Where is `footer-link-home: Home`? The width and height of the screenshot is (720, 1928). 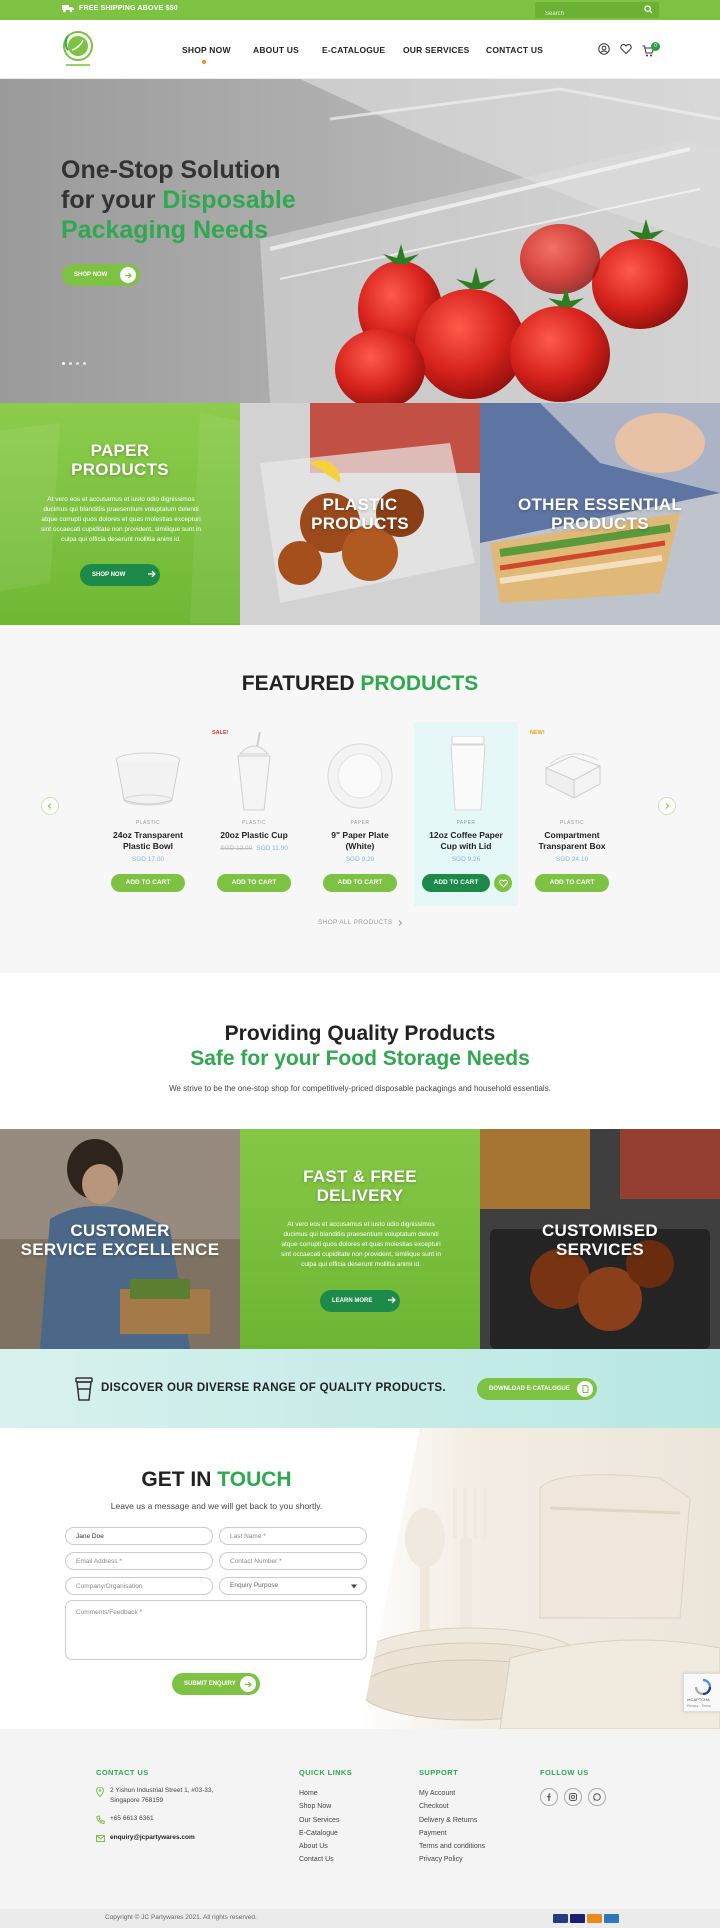
footer-link-home: Home is located at coordinates (319, 1793).